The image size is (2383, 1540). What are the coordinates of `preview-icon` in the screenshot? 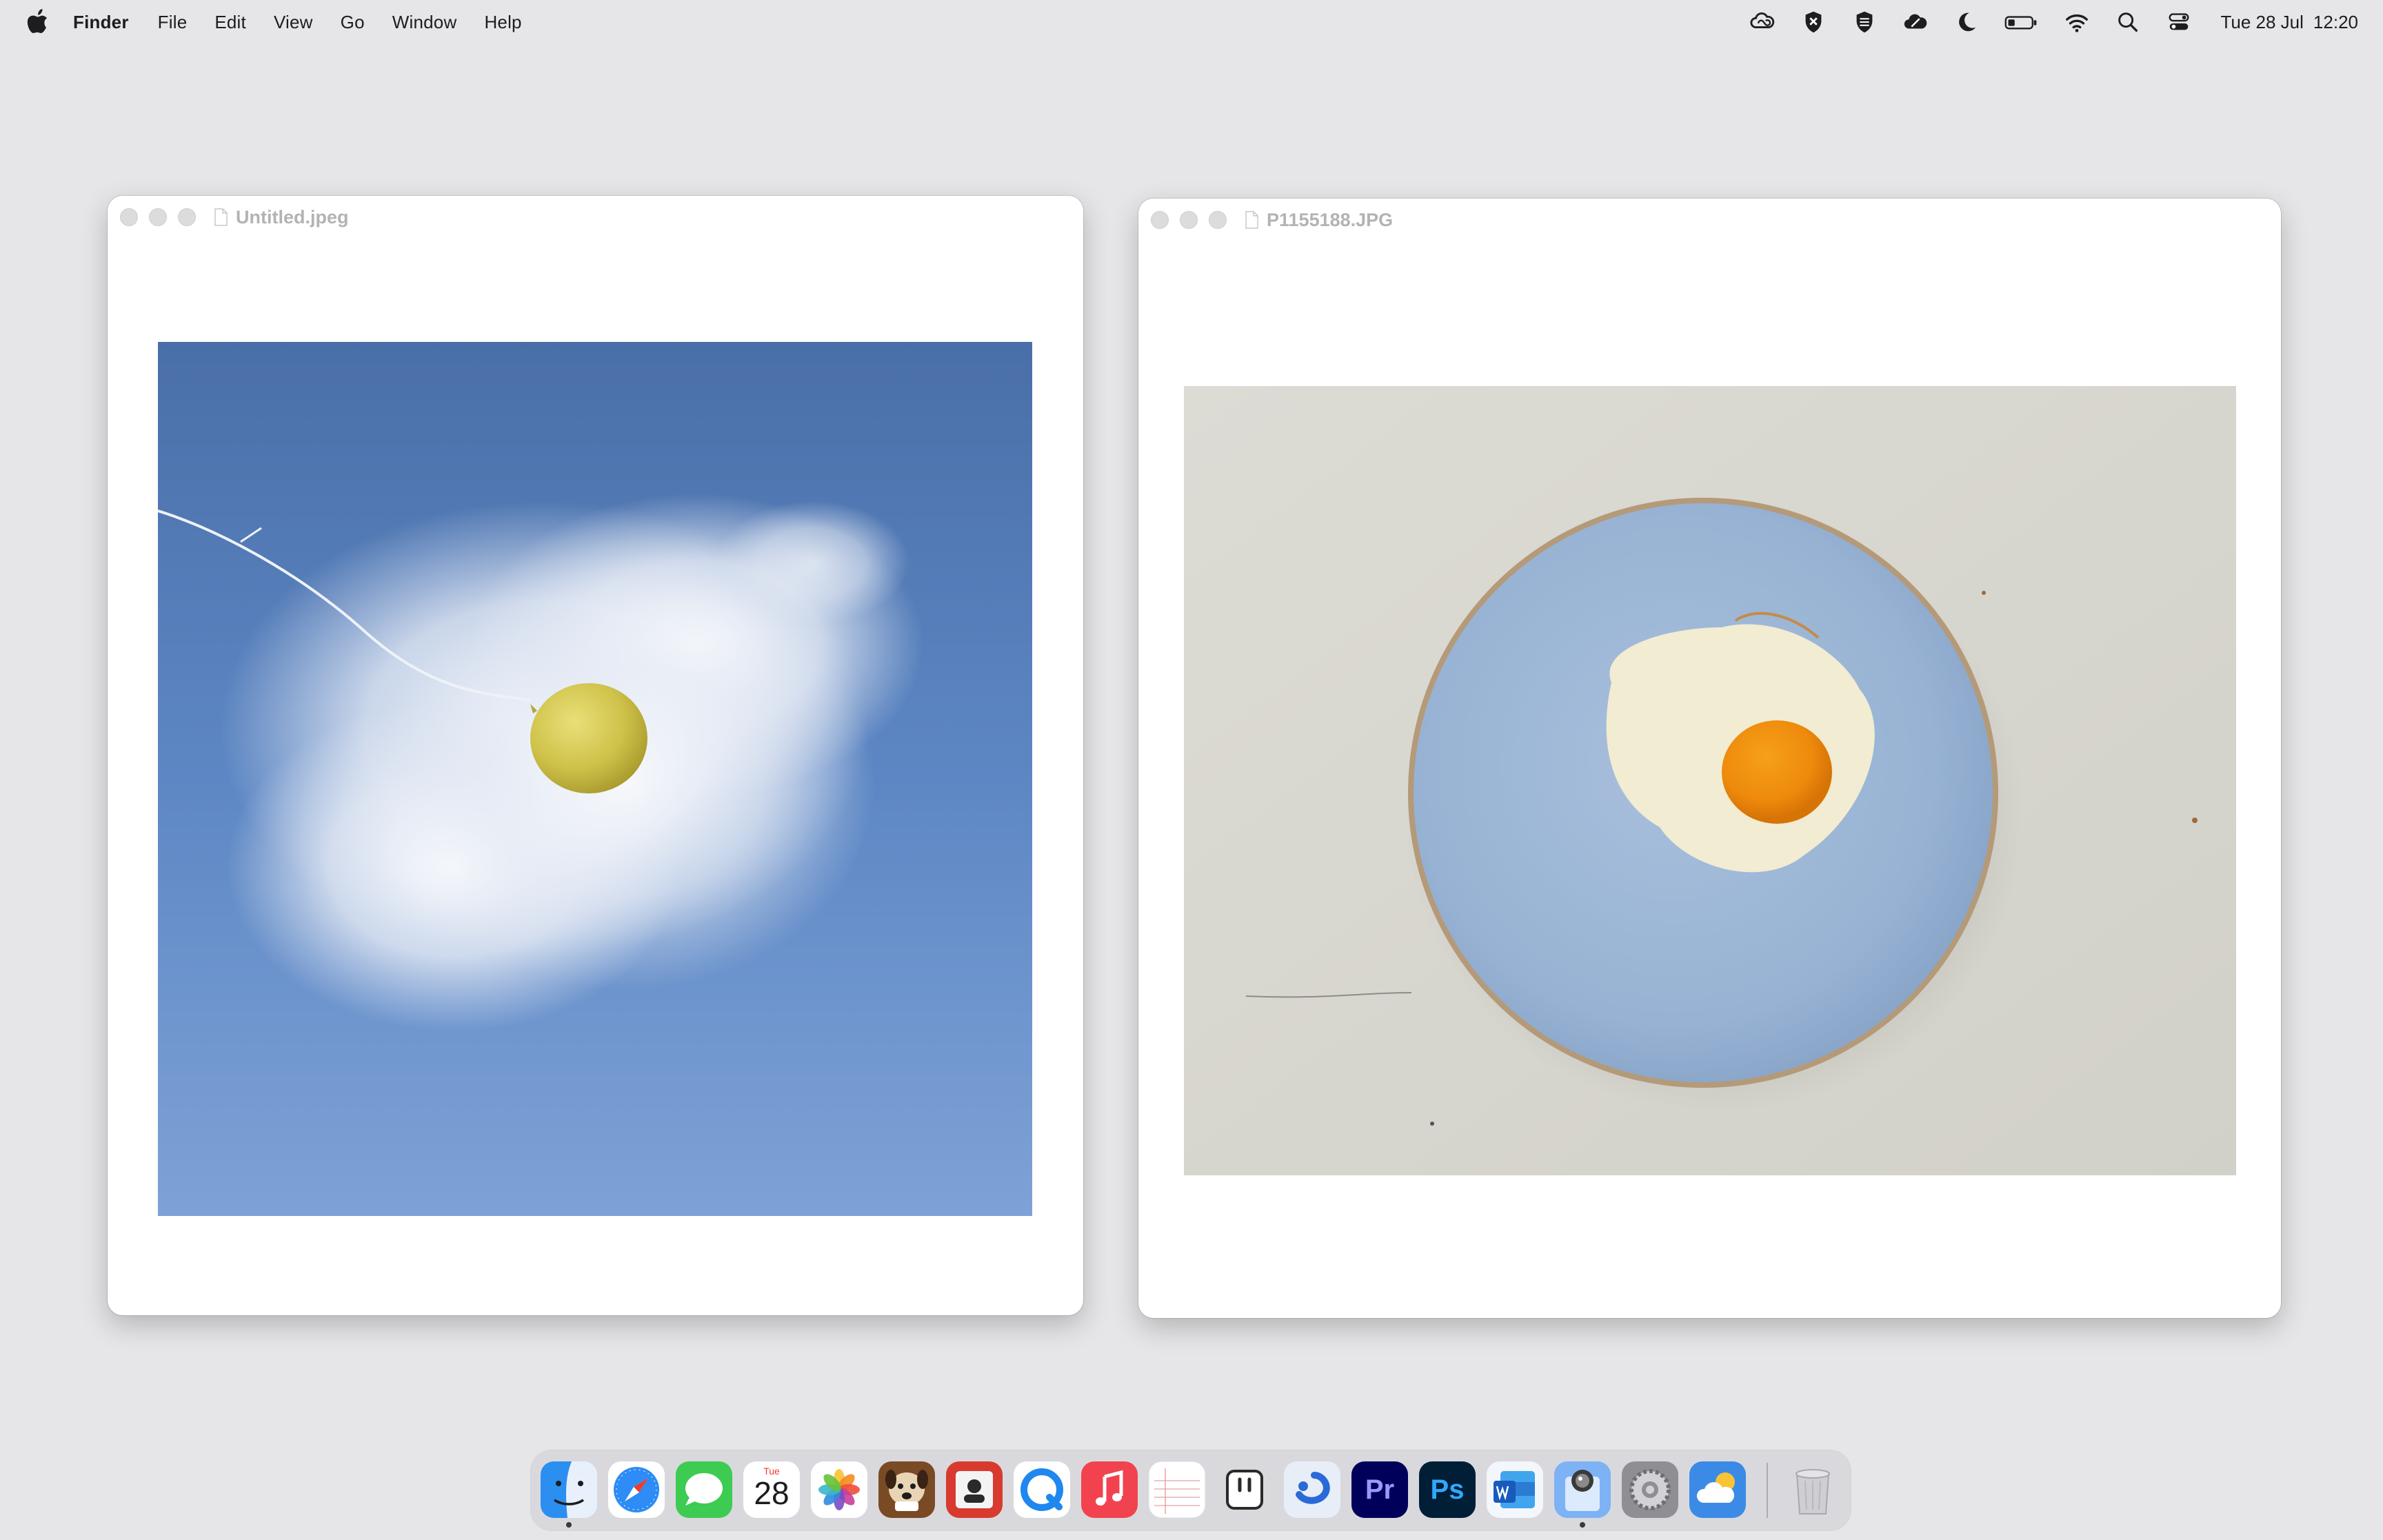 It's located at (1582, 1490).